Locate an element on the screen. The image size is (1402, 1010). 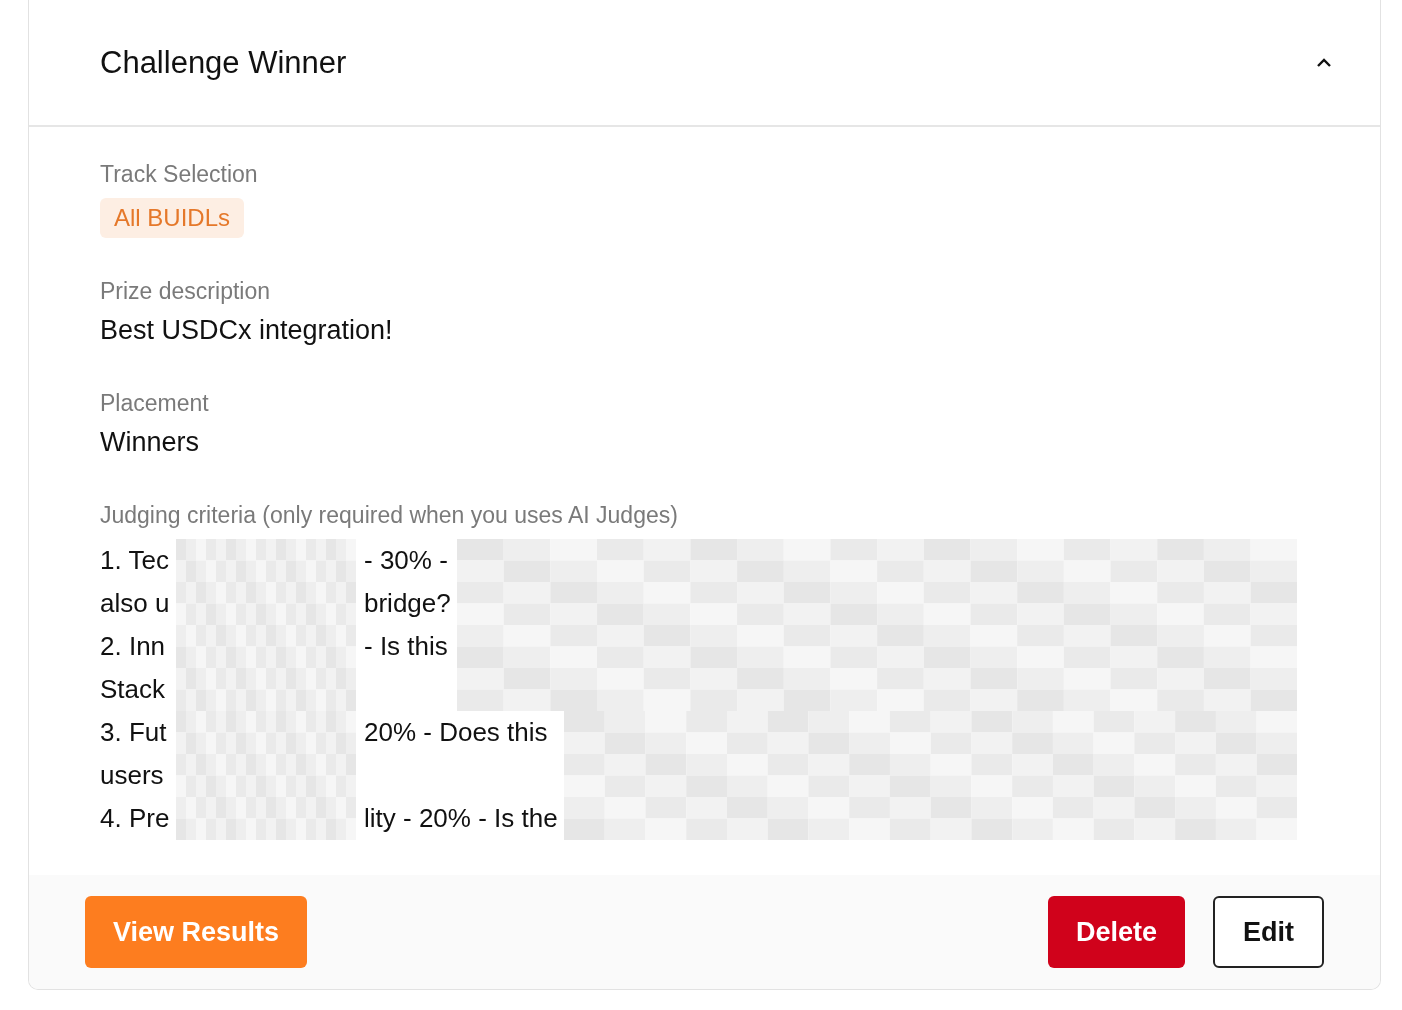
field-value: Best USDCx integration! is located at coordinates (247, 330).